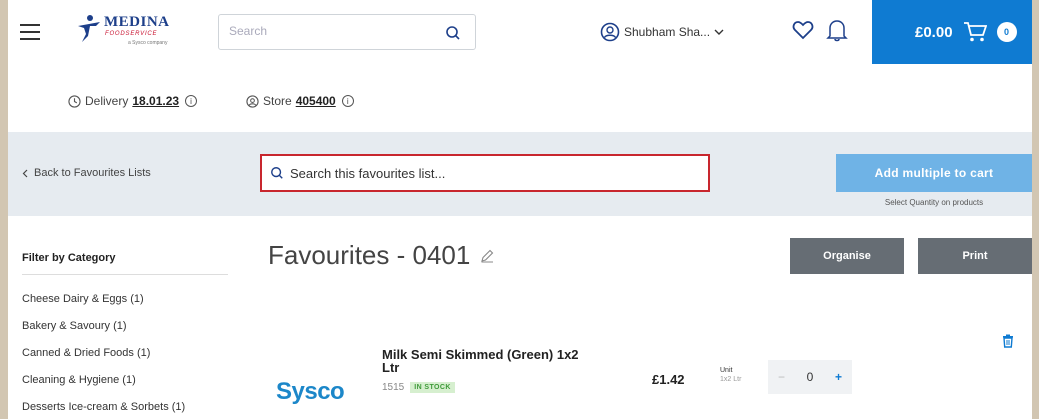  I want to click on category-item: Cheese Dairy & Eggs (1), so click(103, 305).